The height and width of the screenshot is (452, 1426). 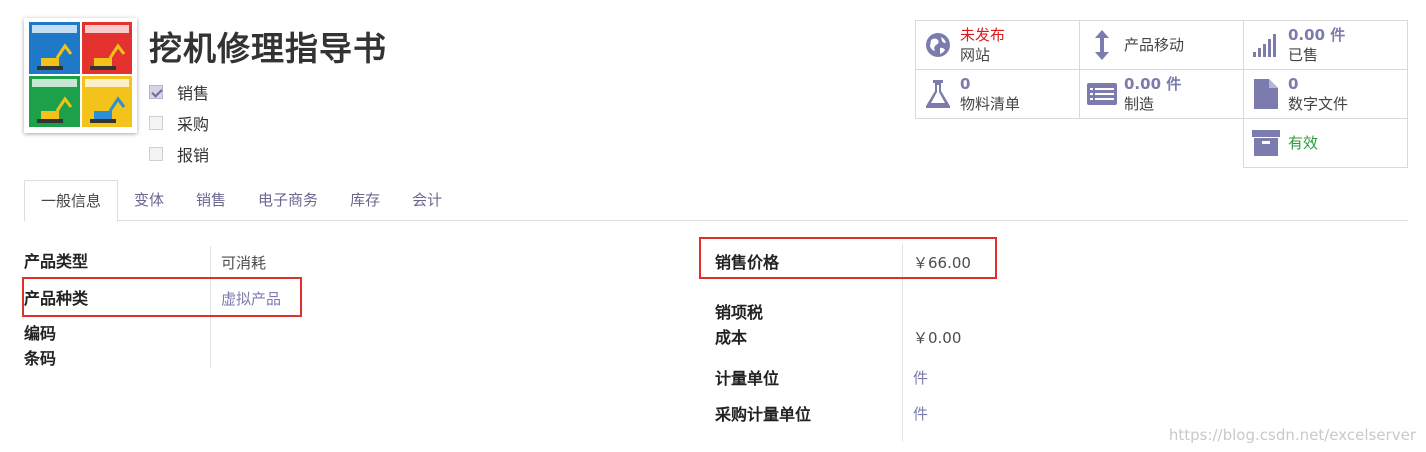 What do you see at coordinates (193, 155) in the screenshot?
I see `expense-checkbox-label: 报销` at bounding box center [193, 155].